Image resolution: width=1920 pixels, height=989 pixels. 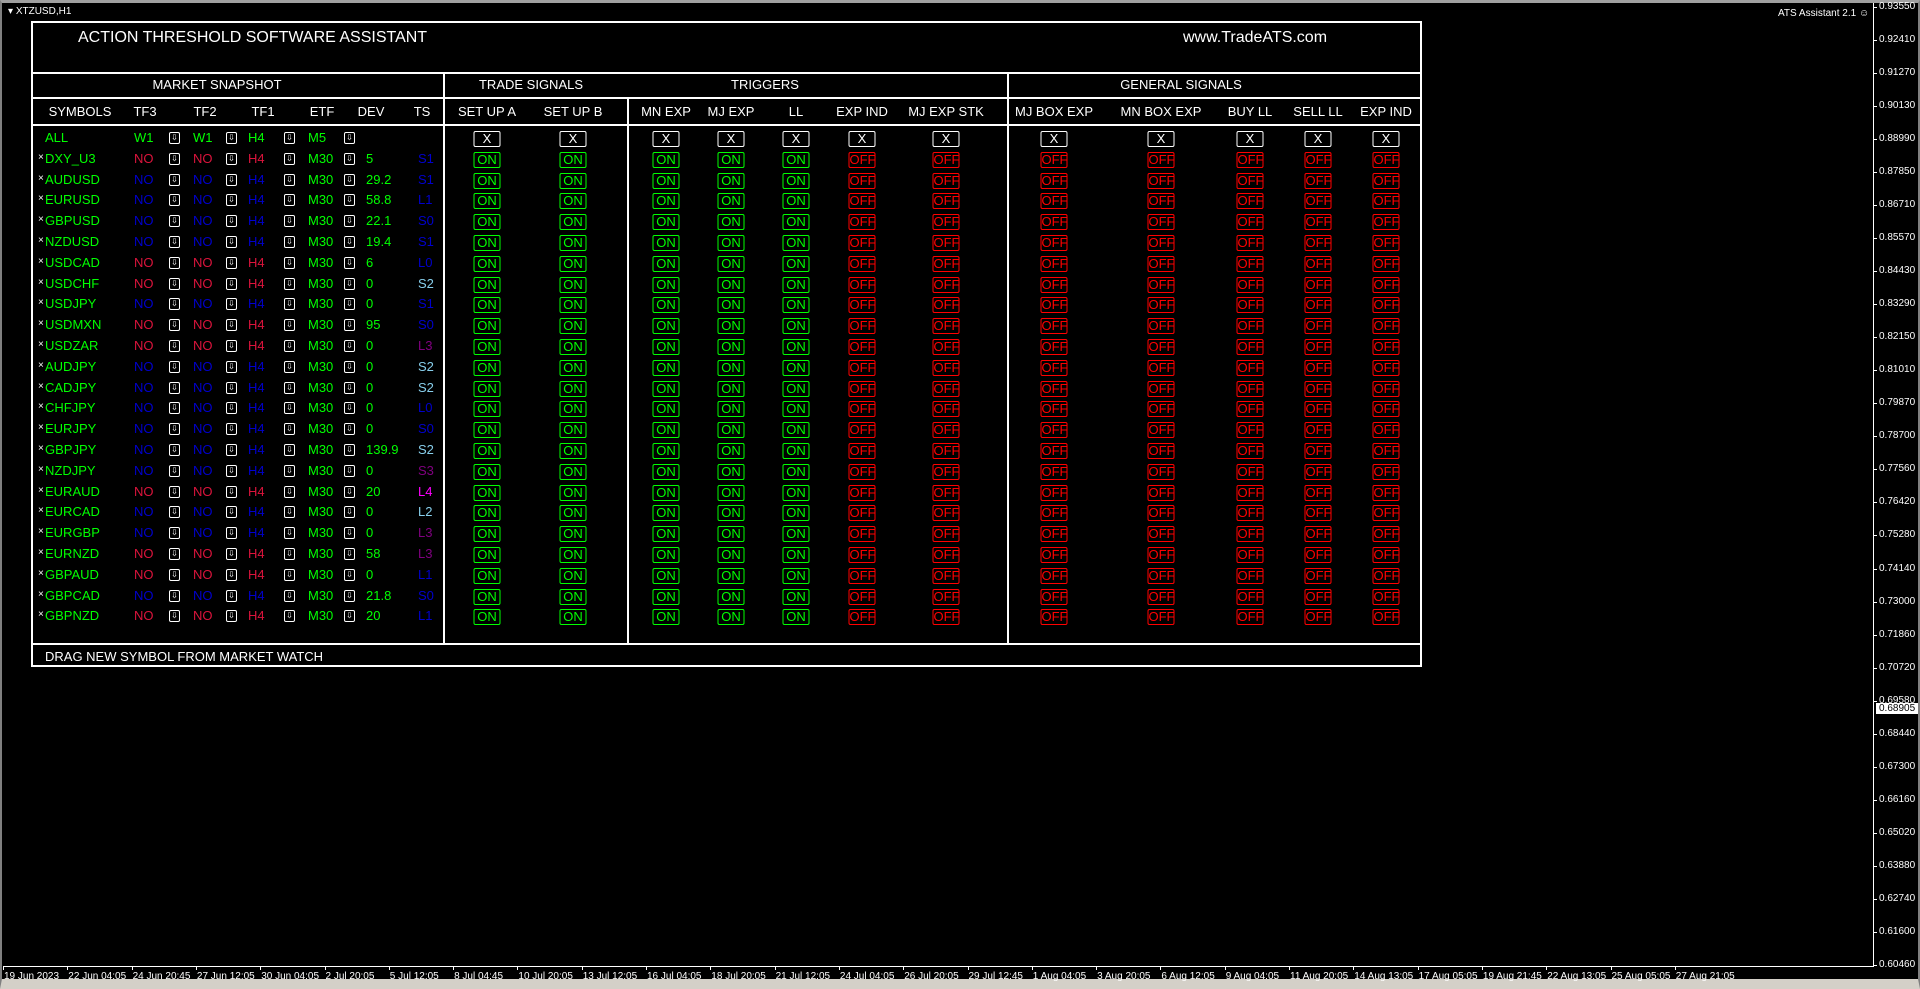 I want to click on symbol-name: EURUSD, so click(x=72, y=199).